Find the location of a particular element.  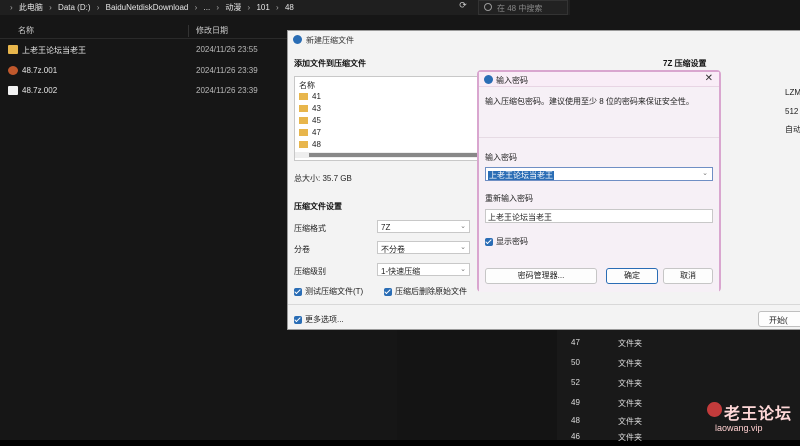

cancel-button: 取消 is located at coordinates (688, 276).